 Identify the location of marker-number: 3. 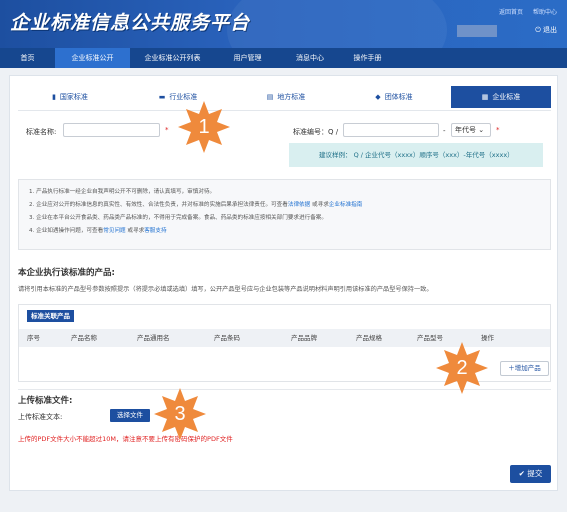
(180, 414).